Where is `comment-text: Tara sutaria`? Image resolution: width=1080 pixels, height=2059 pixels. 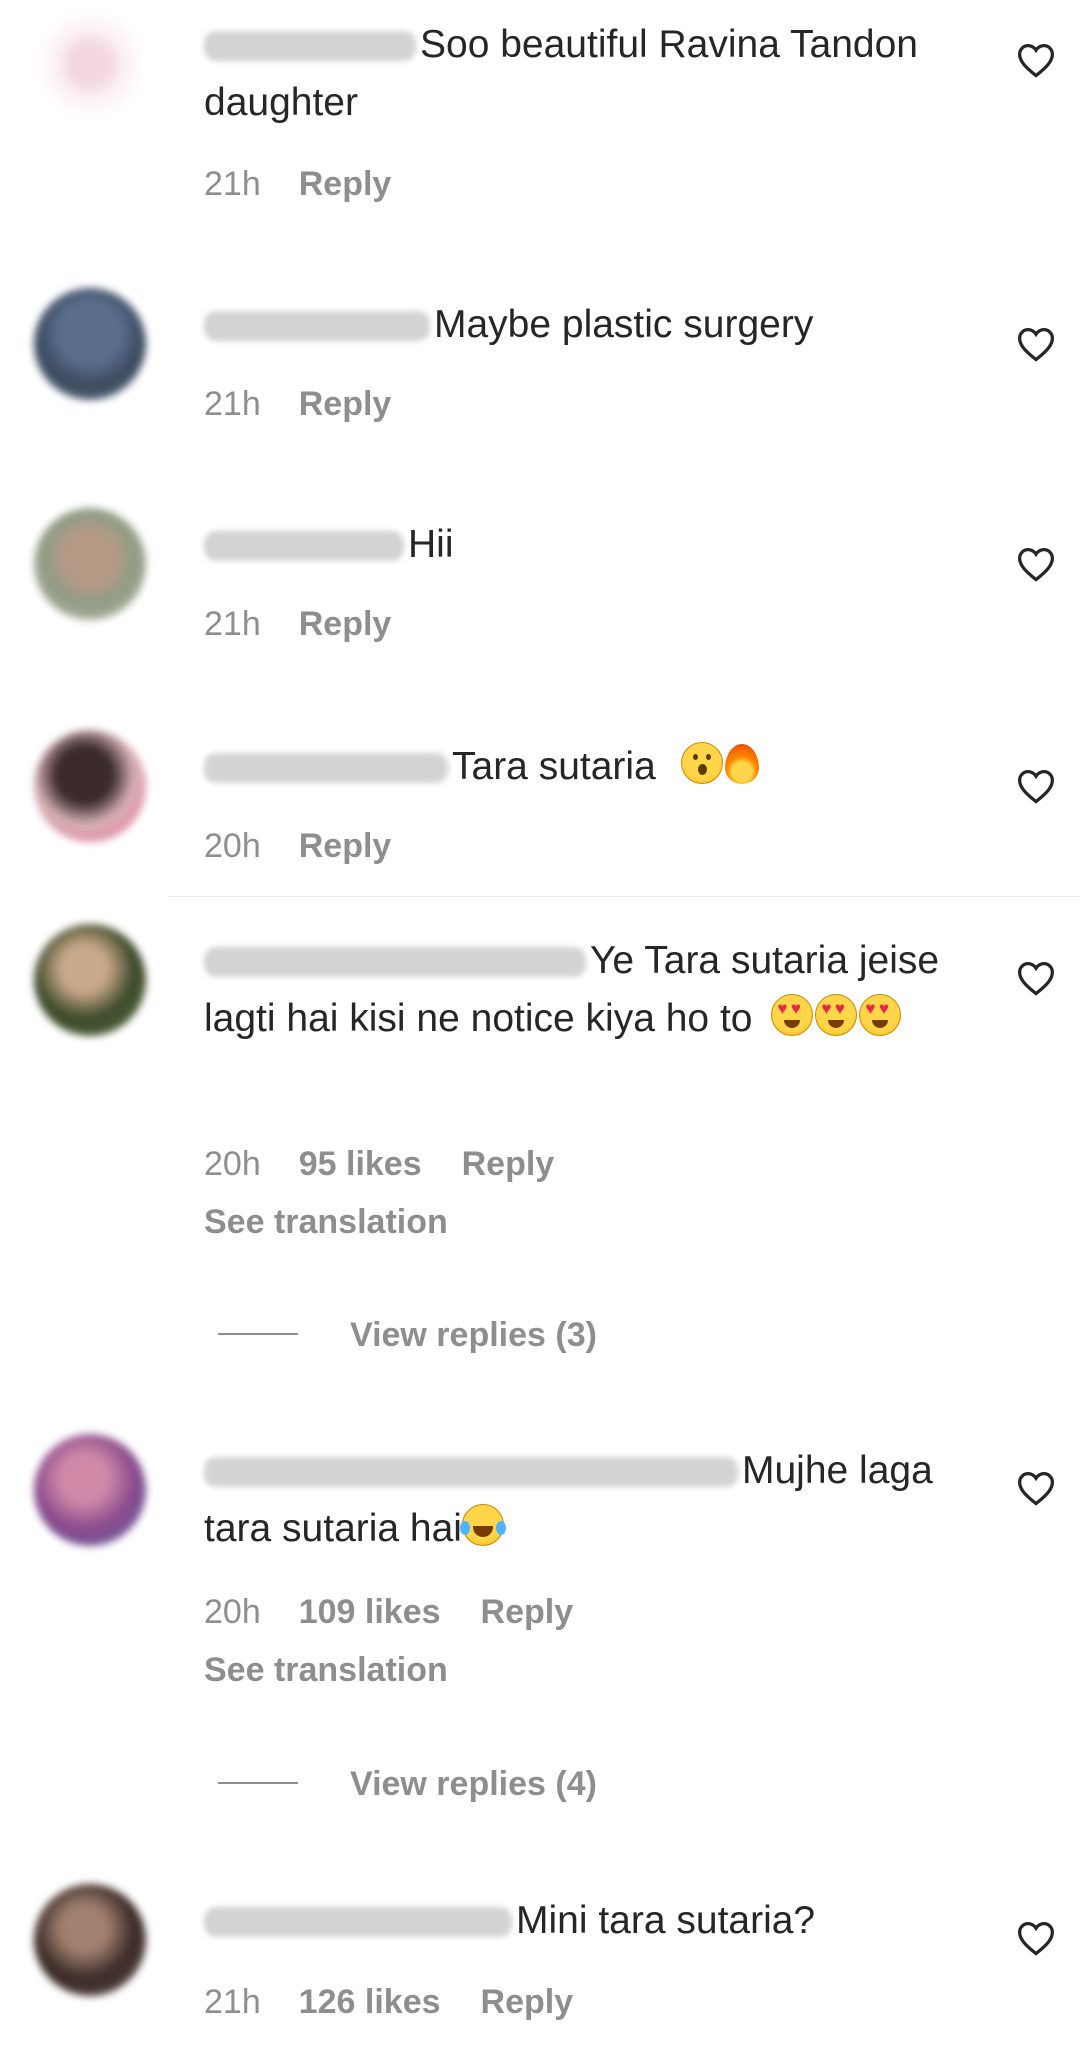 comment-text: Tara sutaria is located at coordinates (554, 766).